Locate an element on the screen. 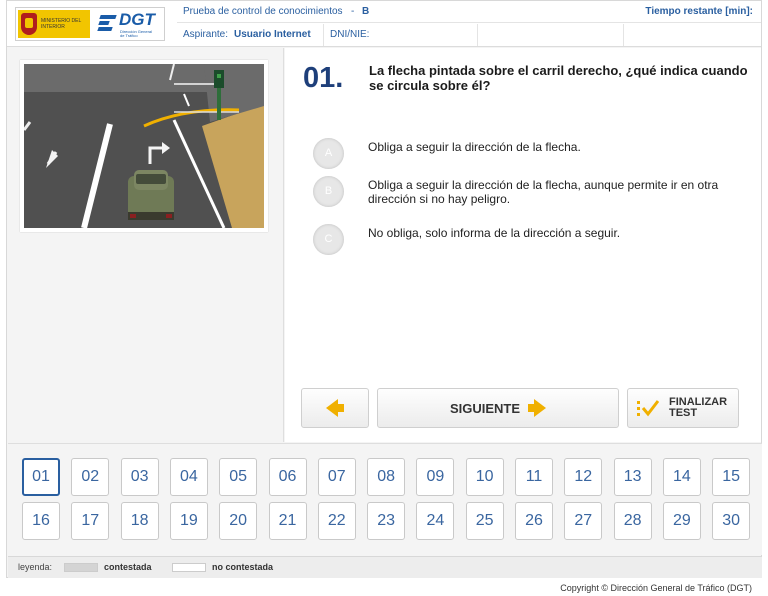 This screenshot has width=768, height=596. legend-label: leyenda: is located at coordinates (35, 567).